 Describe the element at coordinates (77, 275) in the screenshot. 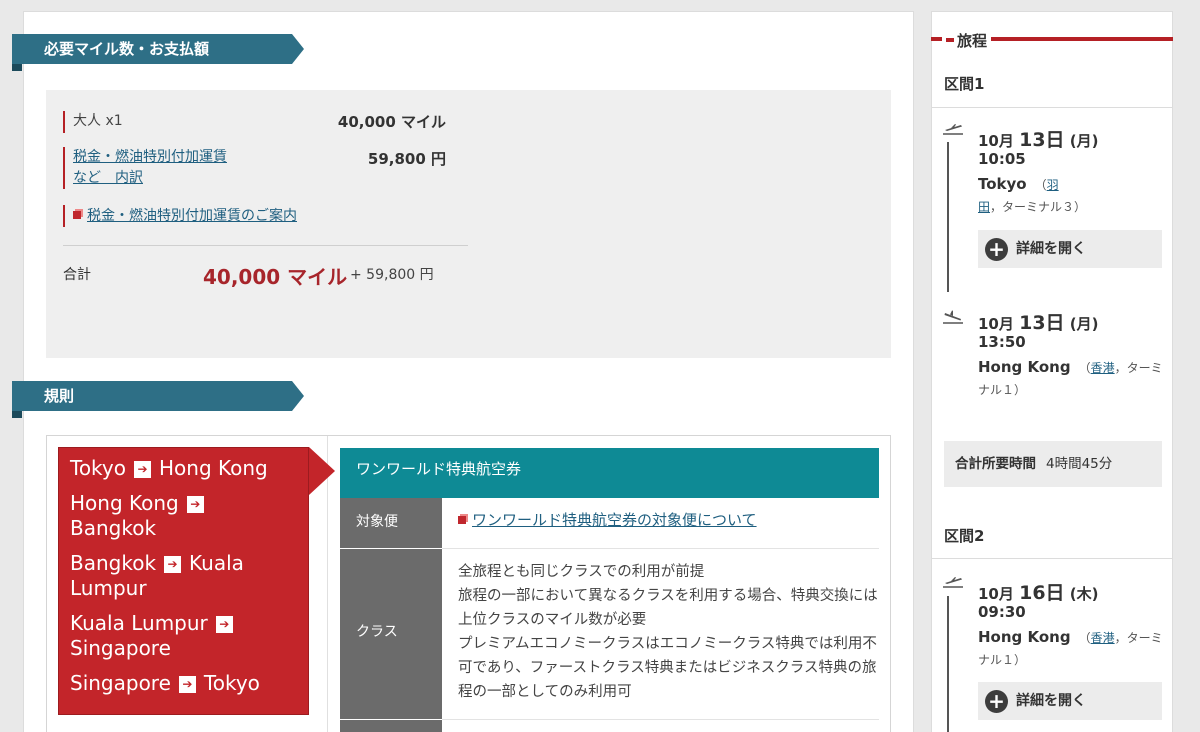

I see `total-label: 合計` at that location.